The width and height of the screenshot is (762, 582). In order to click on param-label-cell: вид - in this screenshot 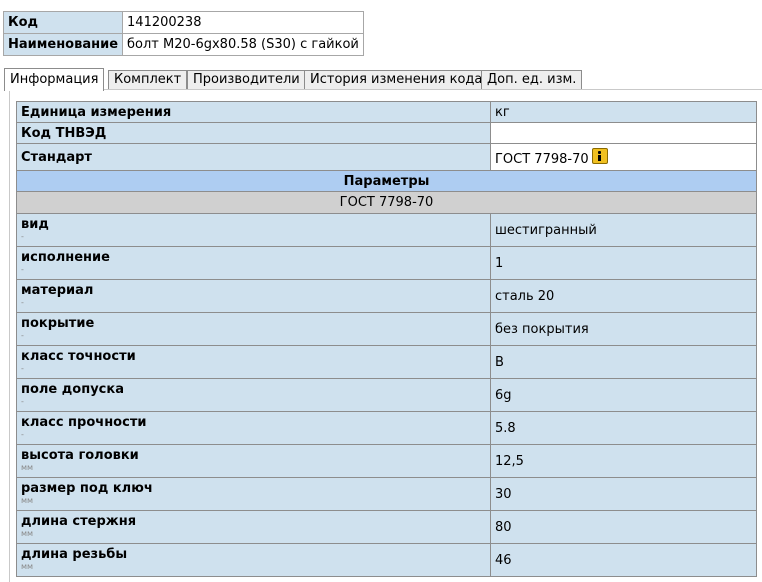, I will do `click(253, 230)`.